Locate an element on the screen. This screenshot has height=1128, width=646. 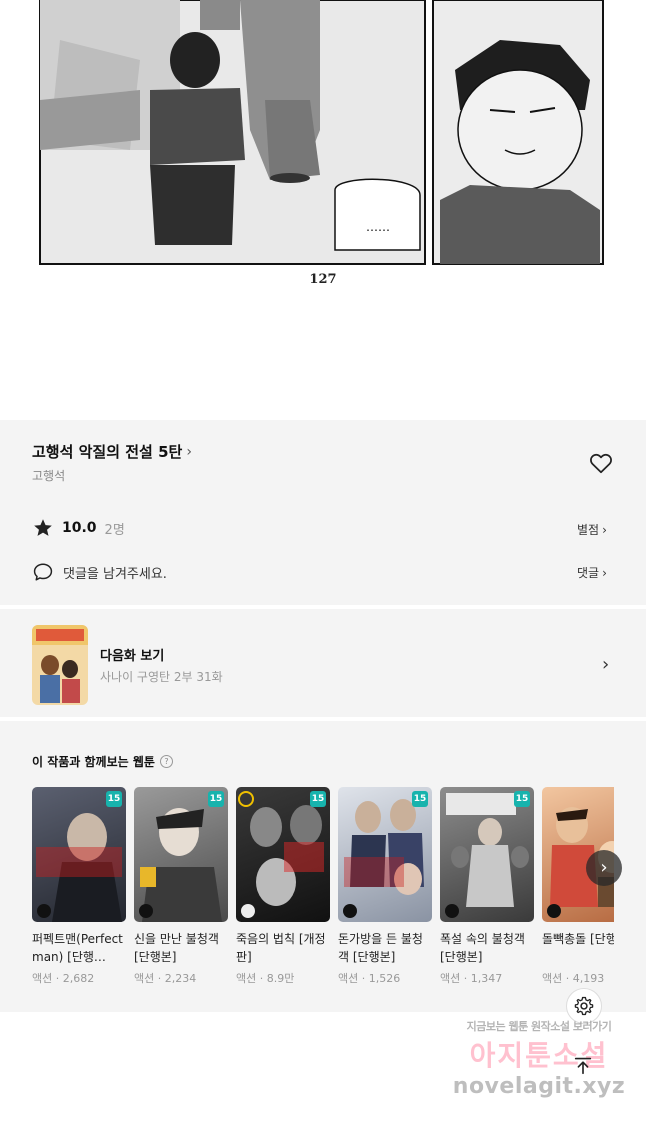
recommend-meta: 액션 · 2,682 is located at coordinates (63, 978).